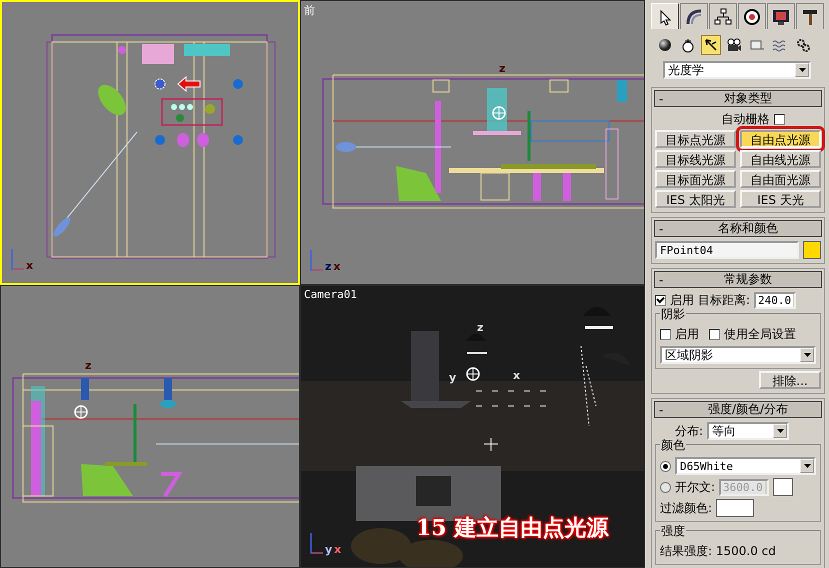 The image size is (829, 568). Describe the element at coordinates (714, 334) in the screenshot. I see `global-settings-checkbox` at that location.